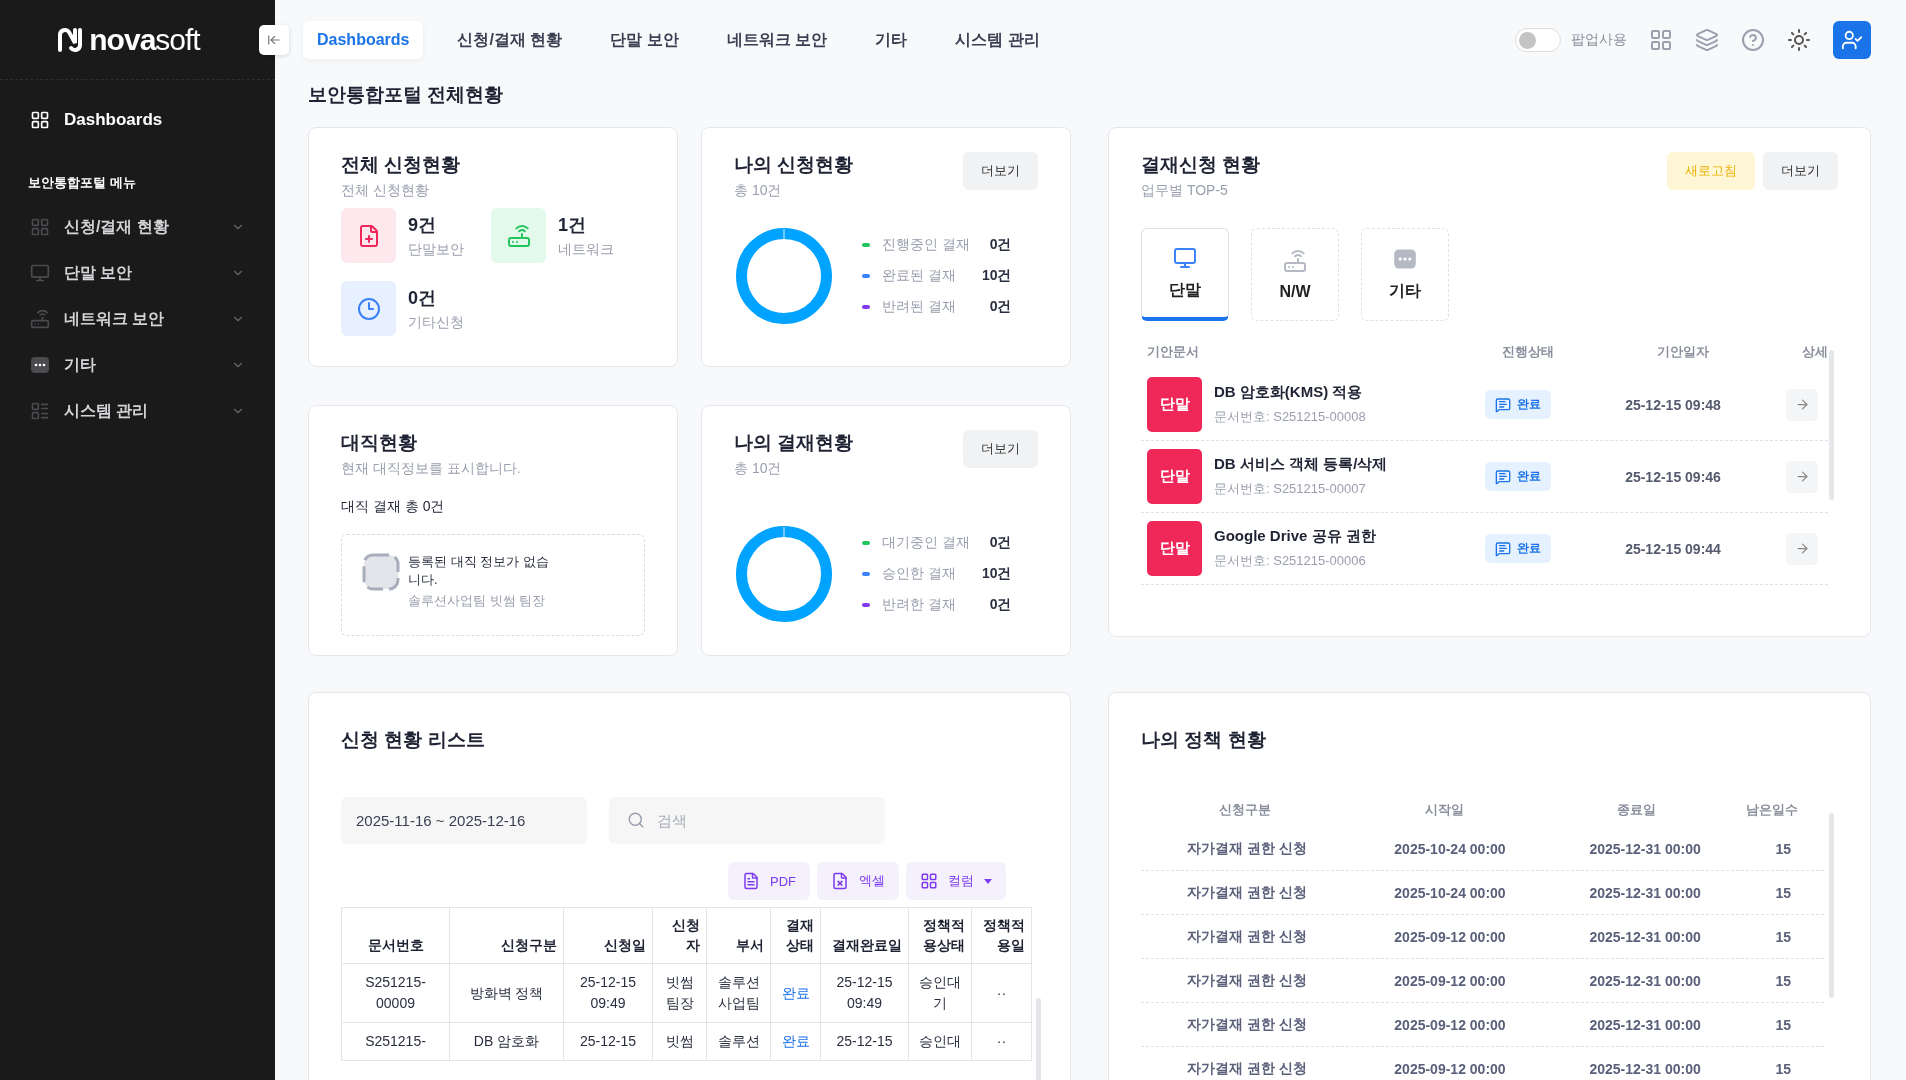  Describe the element at coordinates (1707, 40) in the screenshot. I see `layers-icon` at that location.